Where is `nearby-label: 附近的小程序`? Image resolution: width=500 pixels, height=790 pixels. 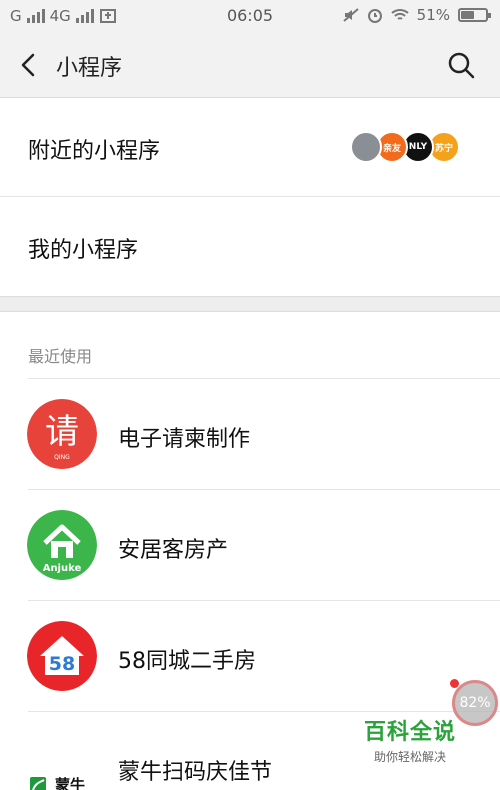
nearby-label: 附近的小程序 is located at coordinates (94, 151).